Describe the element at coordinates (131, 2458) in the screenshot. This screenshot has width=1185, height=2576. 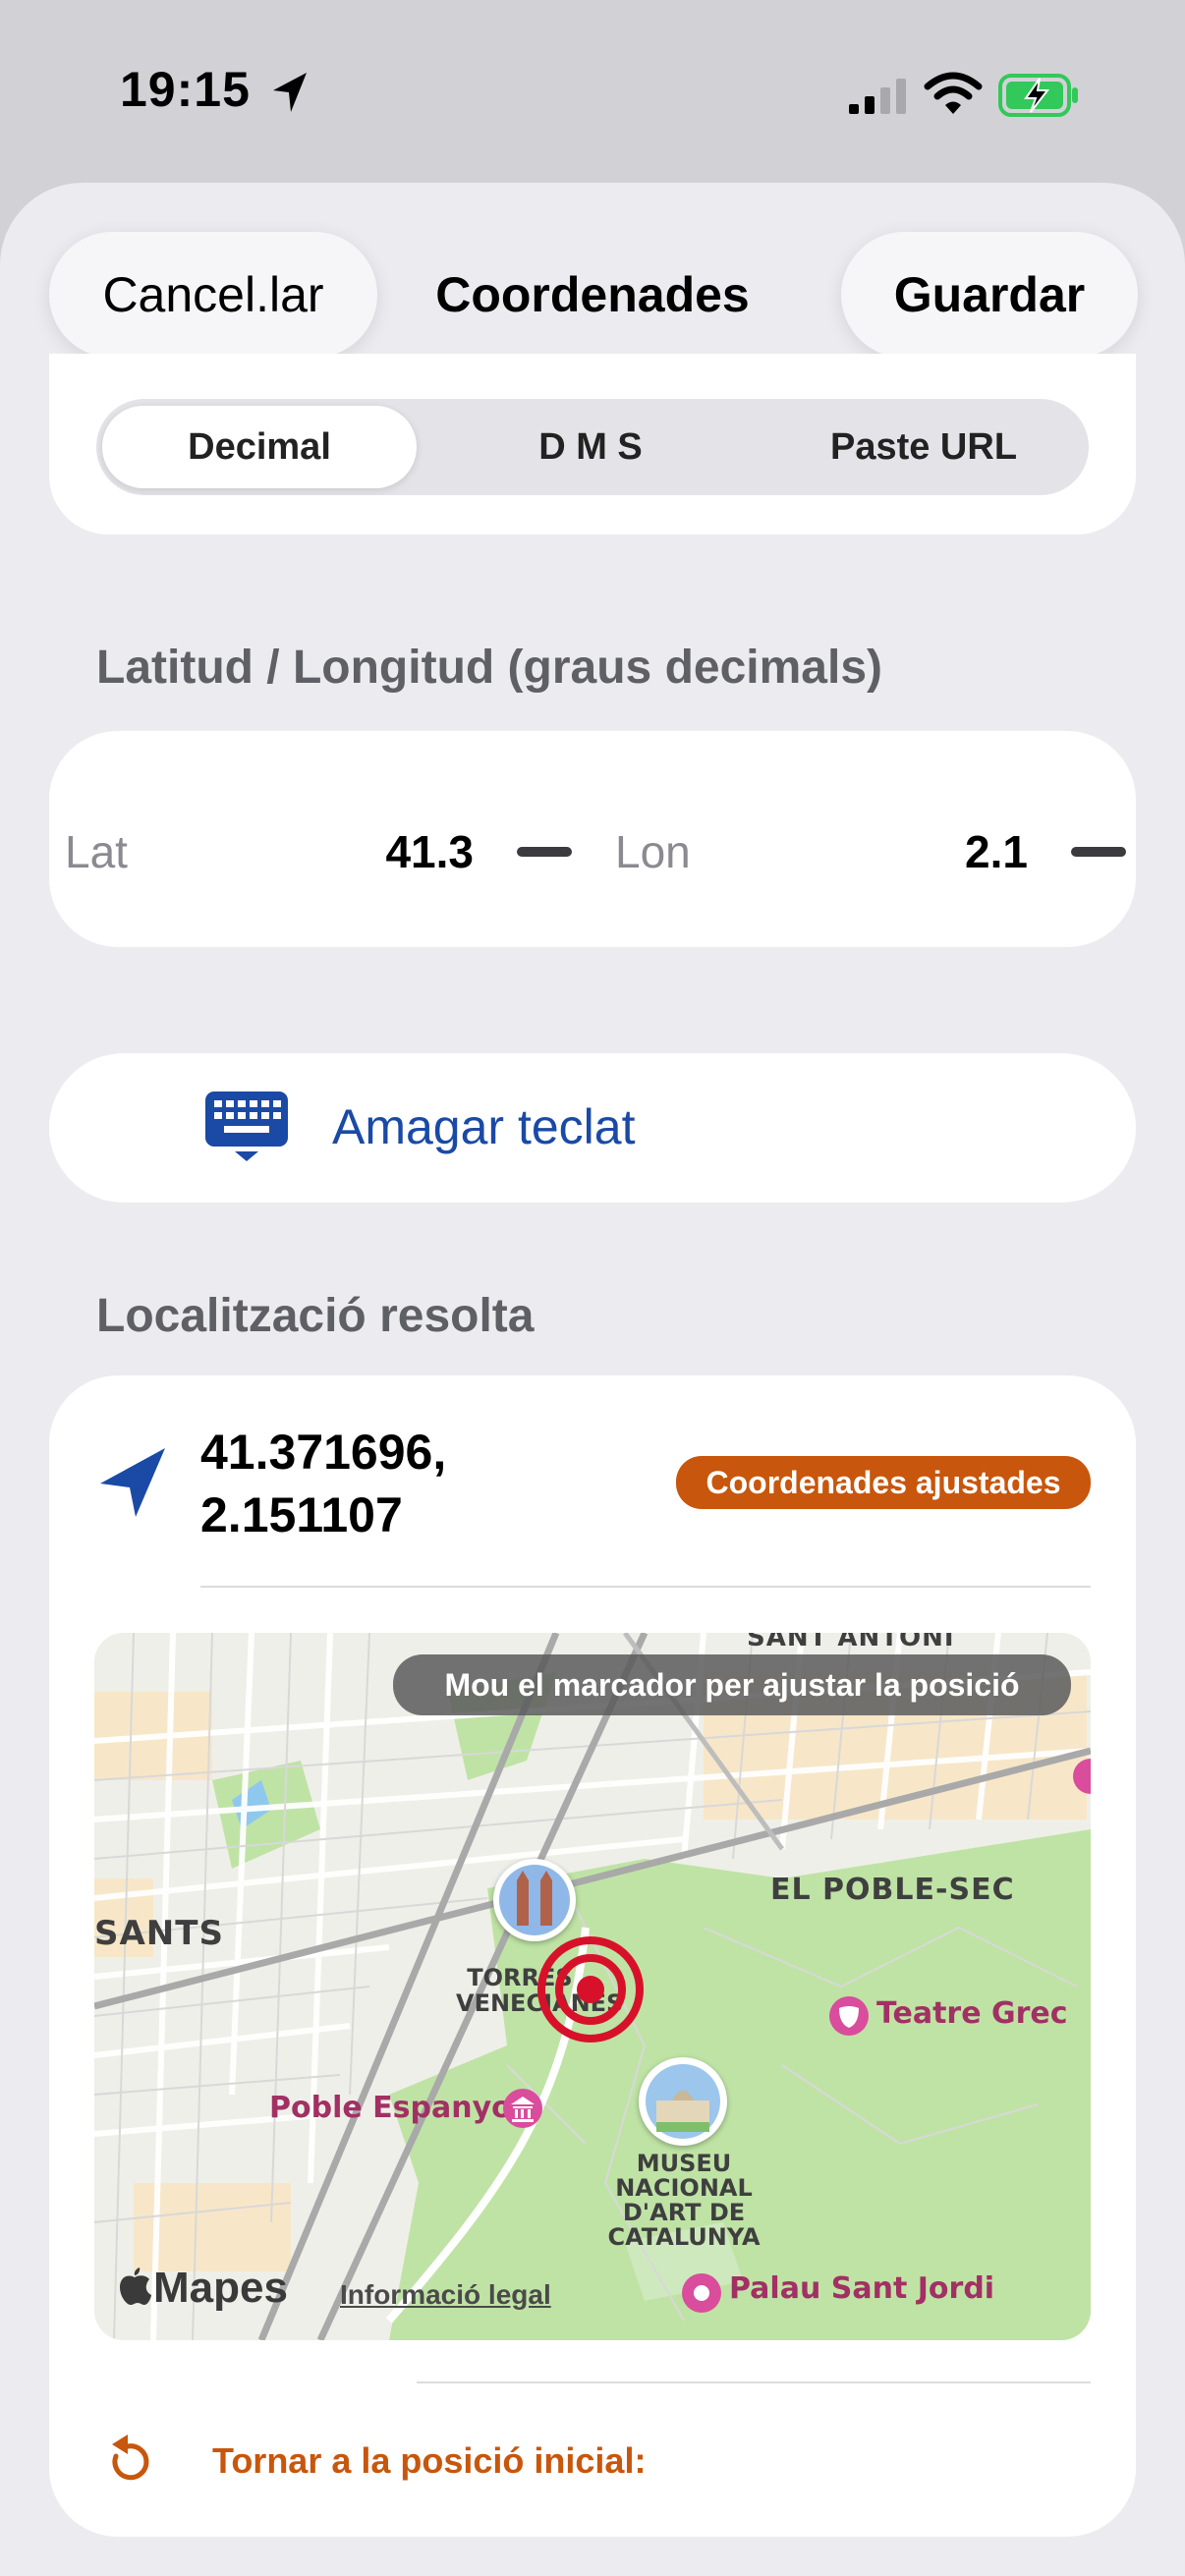
I see `reset-arrow-icon` at that location.